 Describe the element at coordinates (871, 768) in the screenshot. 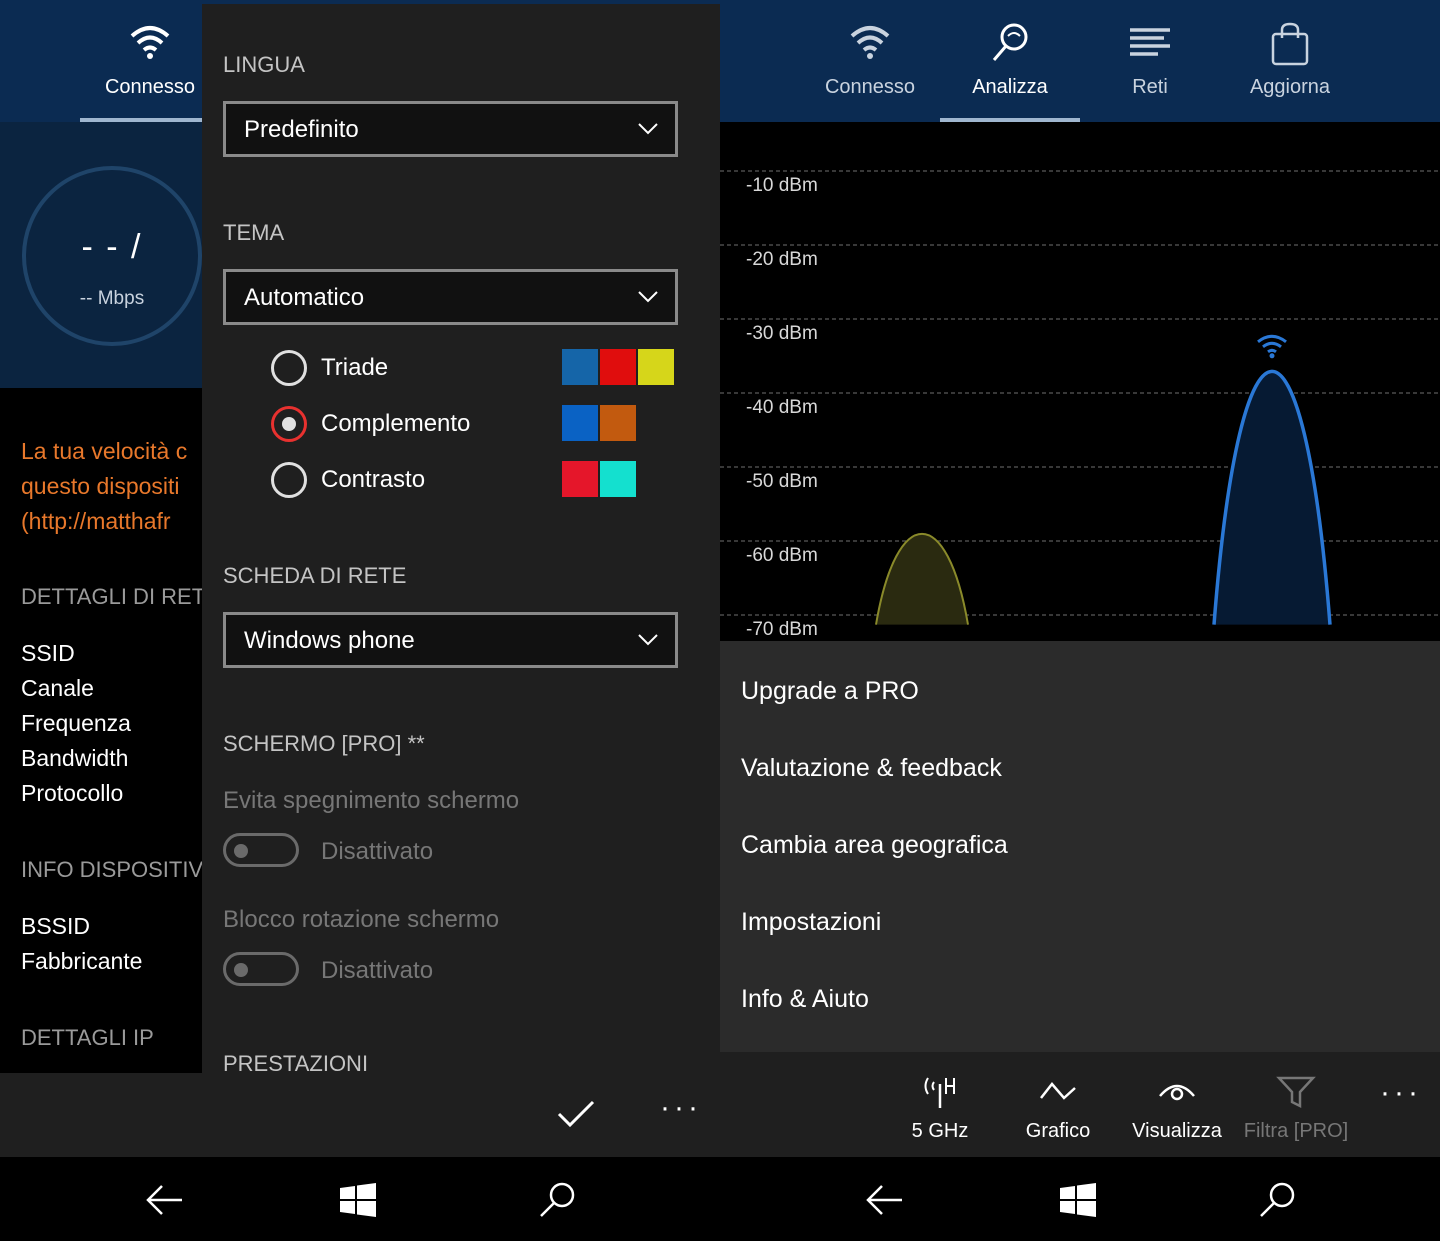

I see `menu-item-feedback: Valutazione & feedback` at that location.